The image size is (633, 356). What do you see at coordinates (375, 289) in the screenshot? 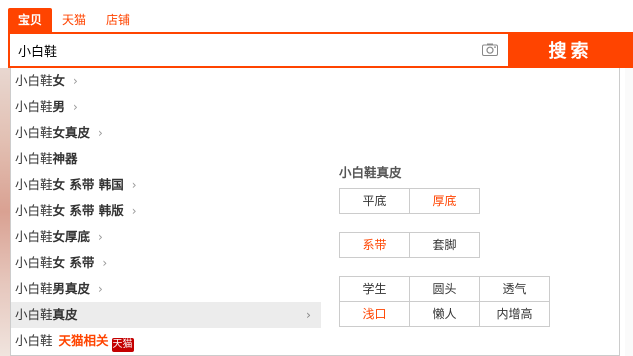
I see `attribute-student: 学生` at bounding box center [375, 289].